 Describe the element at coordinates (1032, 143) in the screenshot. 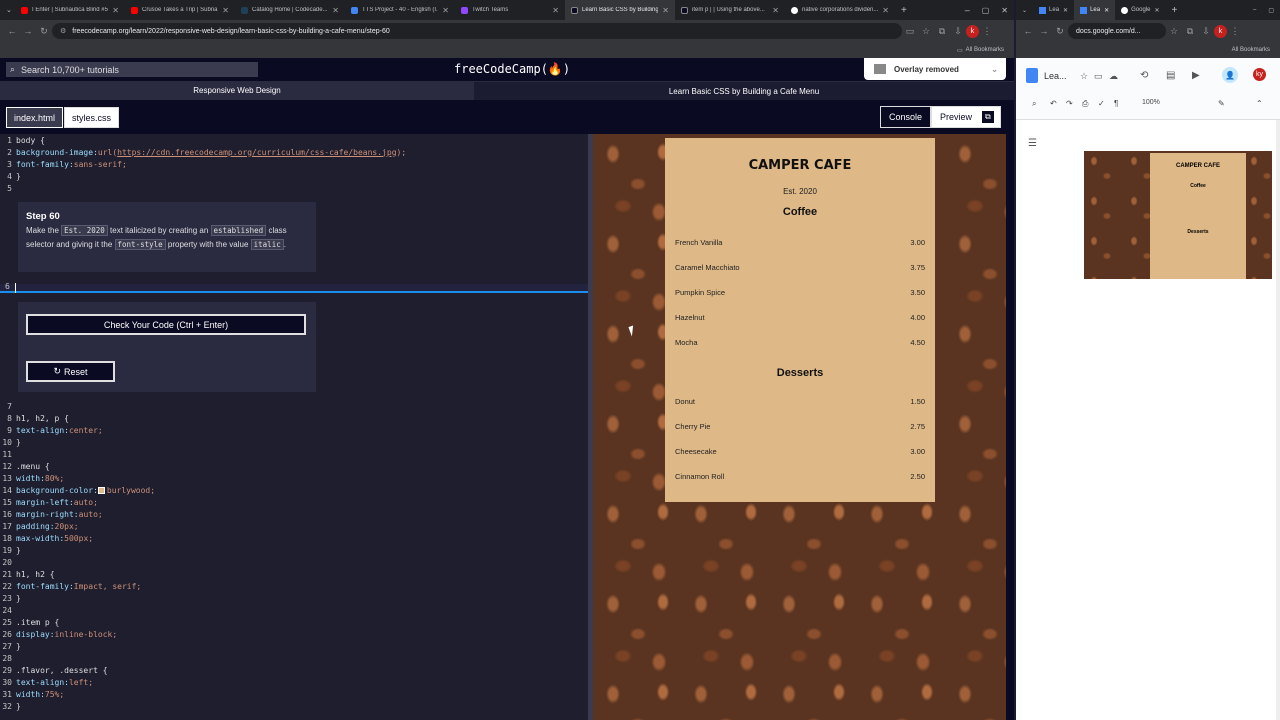

I see `outline-icon: ☰` at that location.